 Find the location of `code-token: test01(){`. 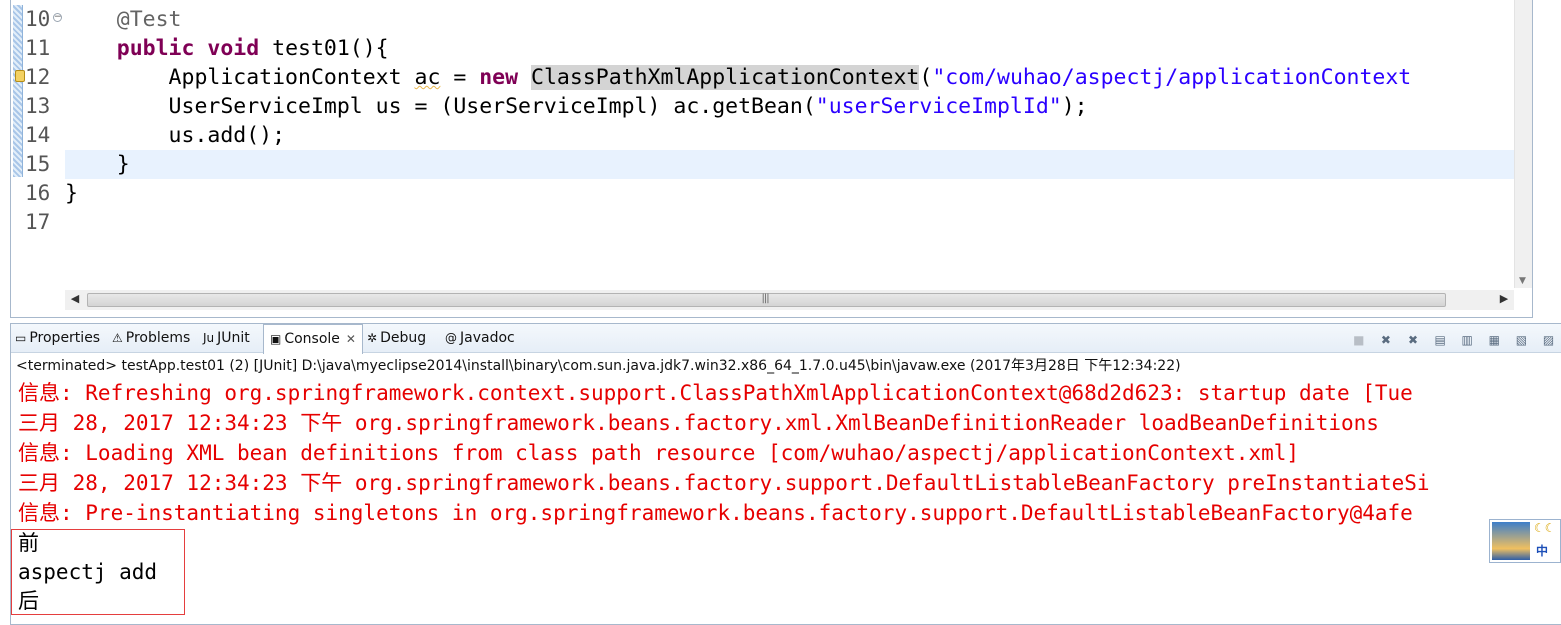

code-token: test01(){ is located at coordinates (324, 48).